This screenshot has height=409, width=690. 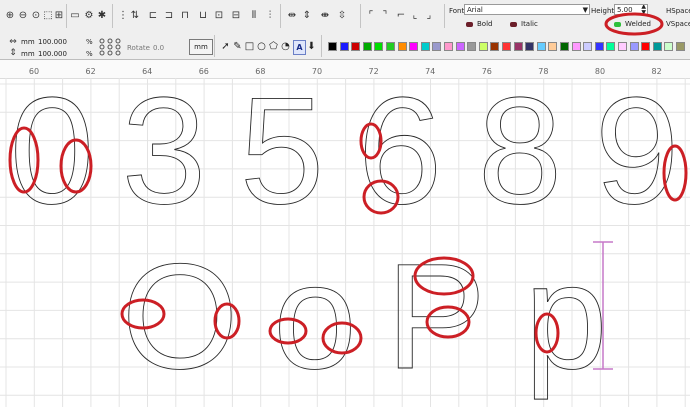 What do you see at coordinates (486, 71) in the screenshot?
I see `ruler-tick-label: 76` at bounding box center [486, 71].